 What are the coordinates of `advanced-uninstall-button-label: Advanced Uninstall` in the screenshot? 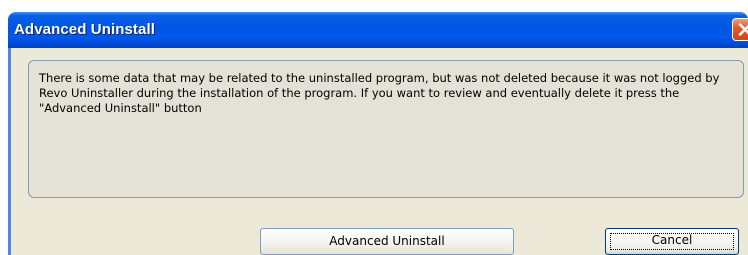 It's located at (387, 241).